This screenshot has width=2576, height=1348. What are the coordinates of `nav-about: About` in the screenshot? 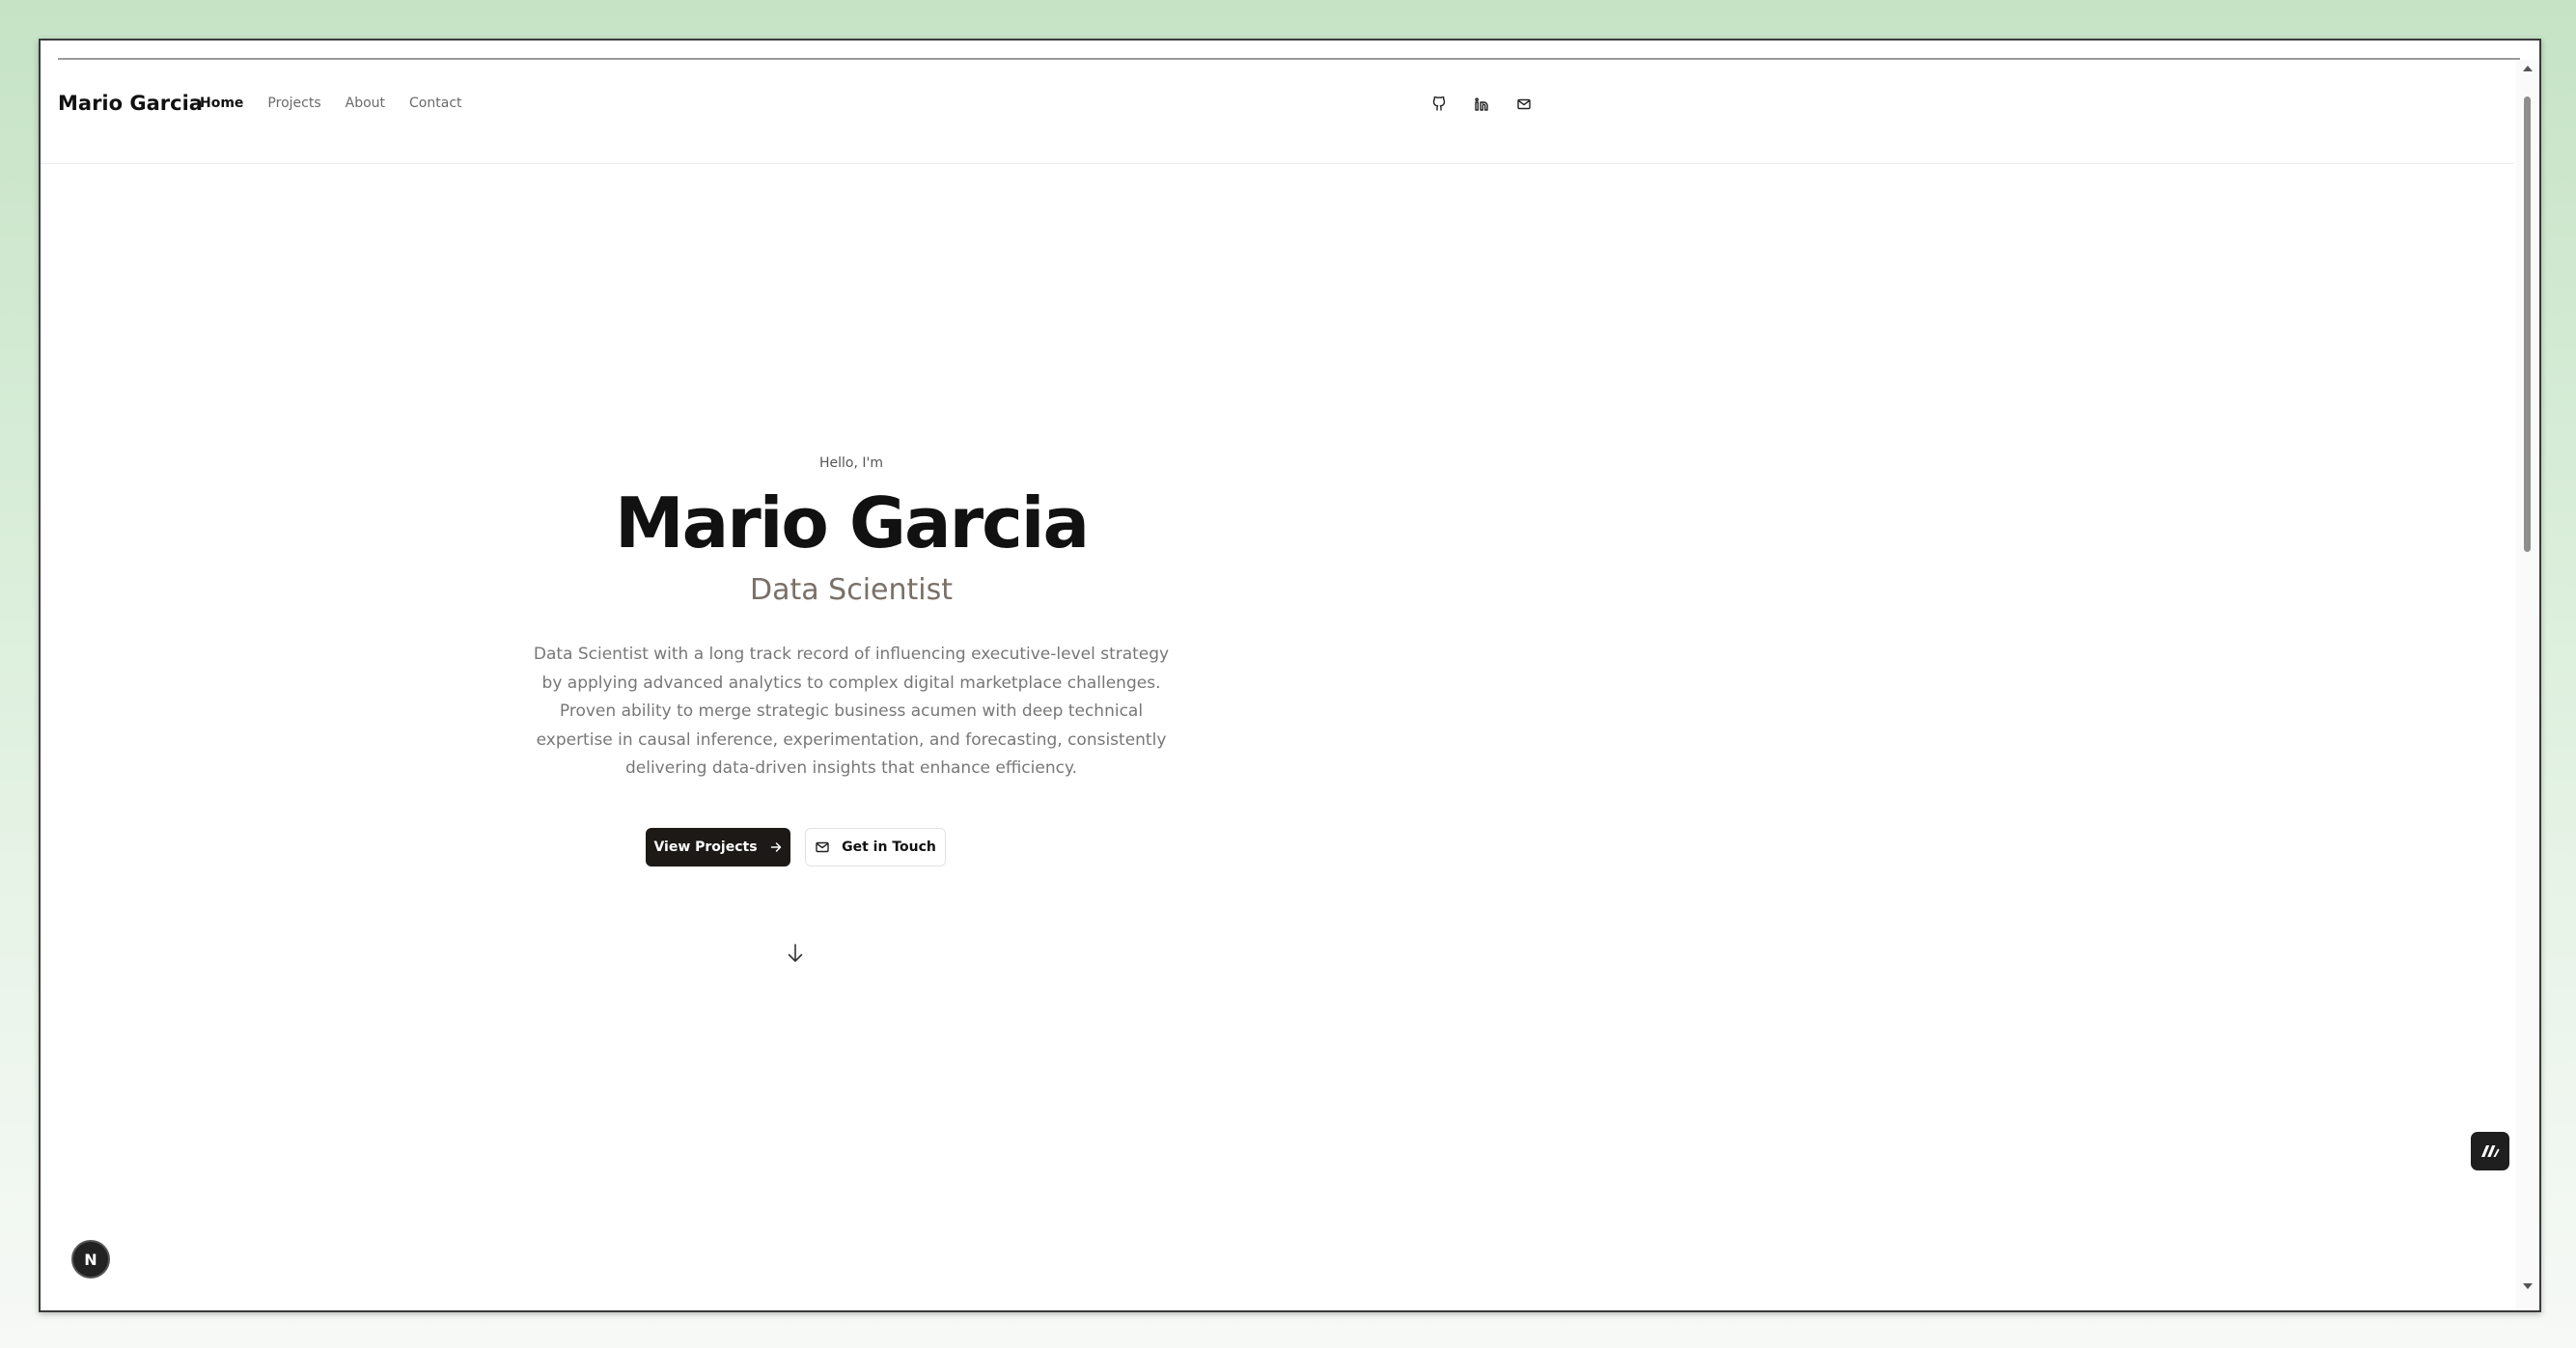 It's located at (365, 103).